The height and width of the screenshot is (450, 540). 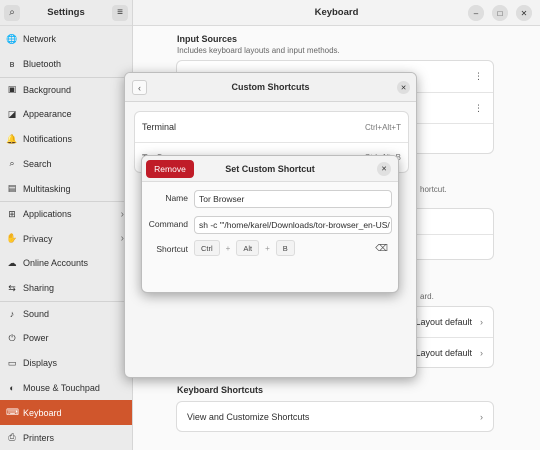 What do you see at coordinates (47, 188) in the screenshot?
I see `sidebar-item-label: Multitasking` at bounding box center [47, 188].